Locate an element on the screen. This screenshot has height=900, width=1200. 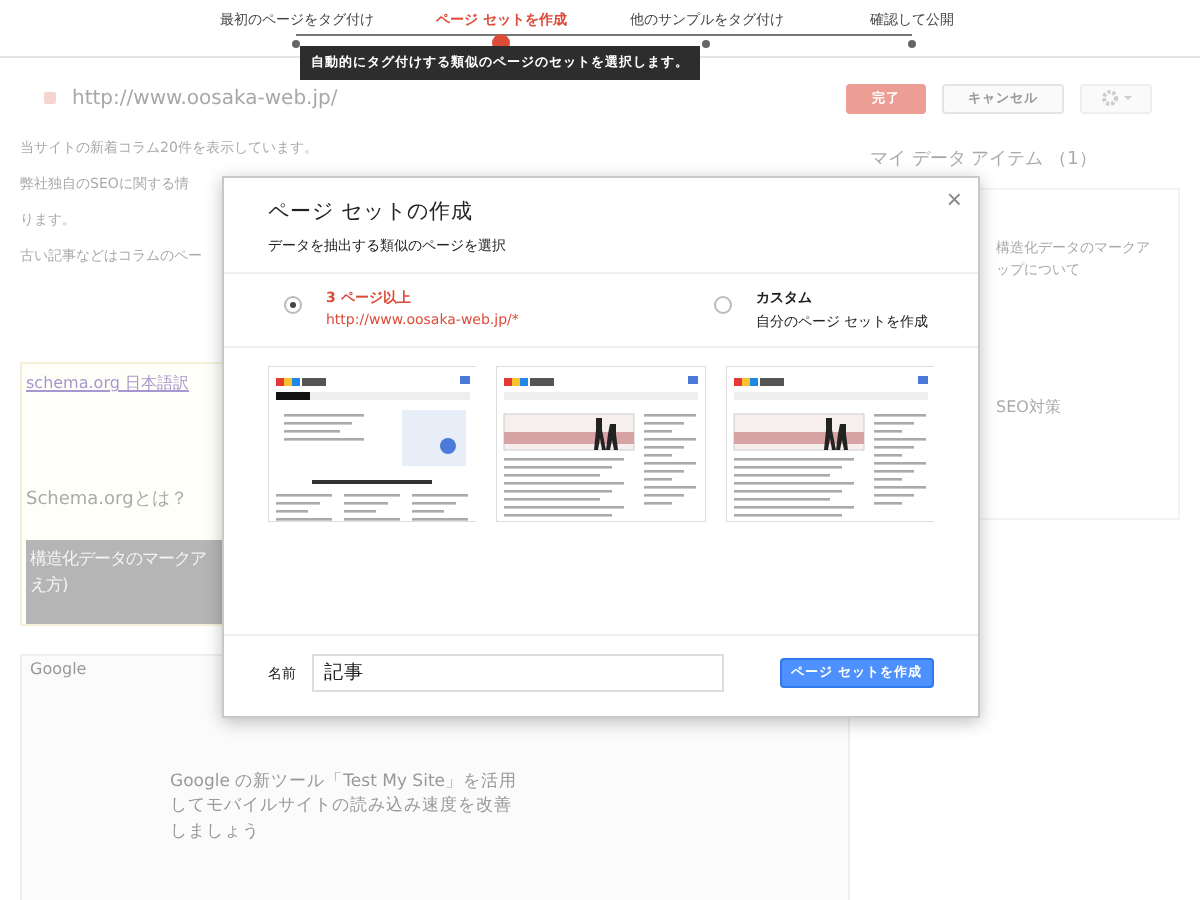
band-title: 構造化データのマークア is located at coordinates (118, 559).